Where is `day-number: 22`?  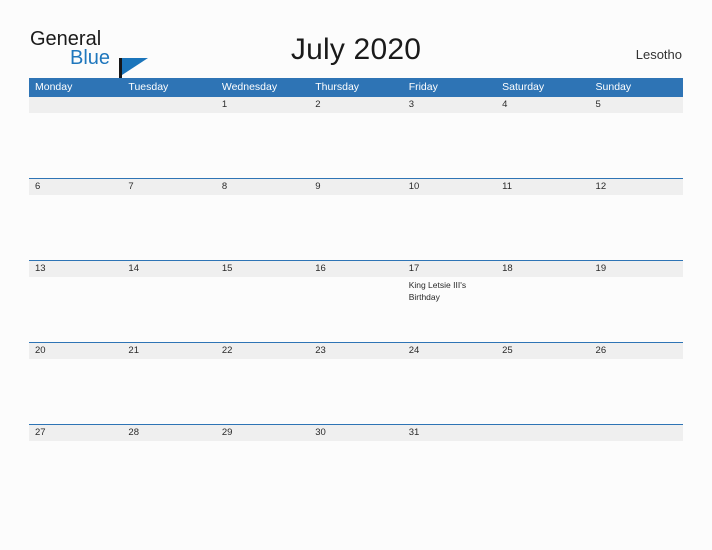 day-number: 22 is located at coordinates (262, 351).